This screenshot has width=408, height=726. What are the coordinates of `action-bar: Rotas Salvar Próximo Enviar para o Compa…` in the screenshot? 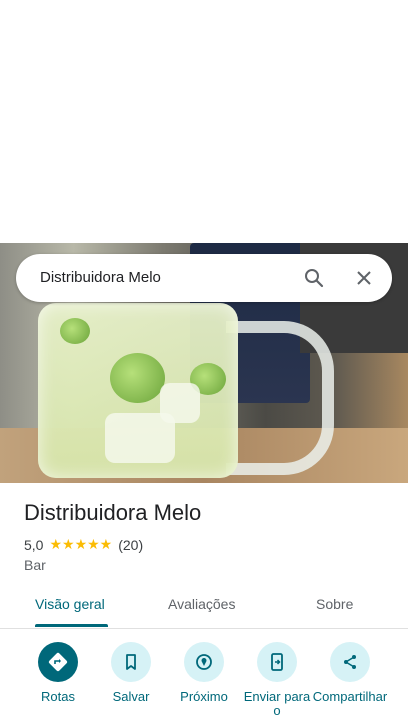 It's located at (204, 683).